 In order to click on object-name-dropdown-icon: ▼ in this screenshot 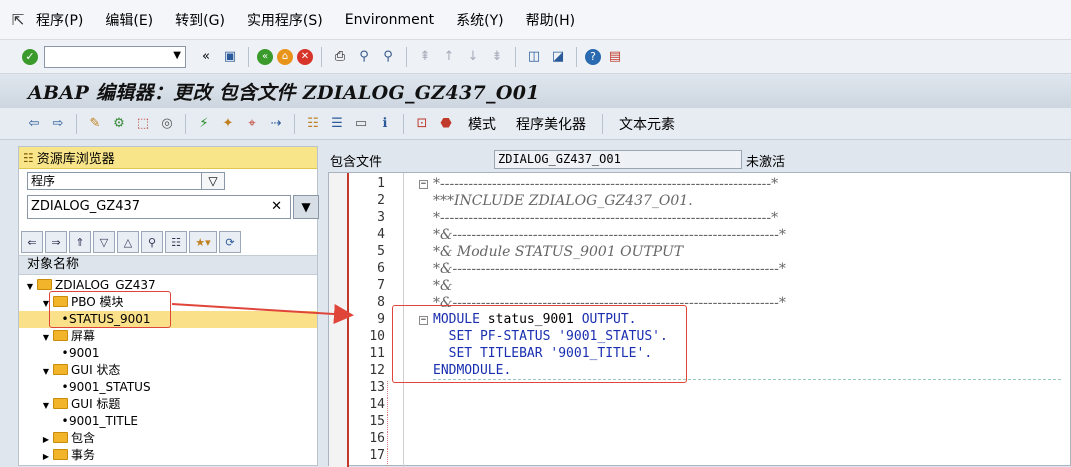, I will do `click(306, 207)`.